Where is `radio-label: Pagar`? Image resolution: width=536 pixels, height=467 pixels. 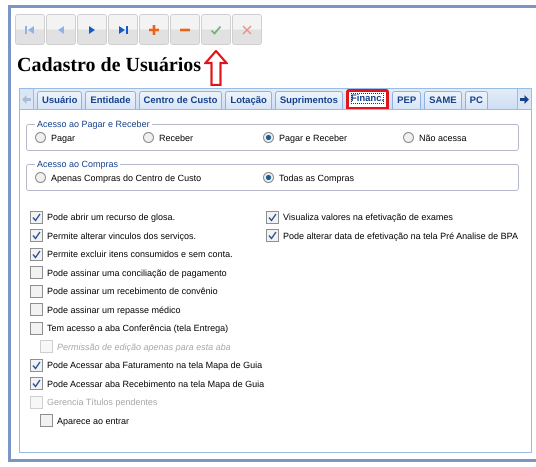 radio-label: Pagar is located at coordinates (63, 137).